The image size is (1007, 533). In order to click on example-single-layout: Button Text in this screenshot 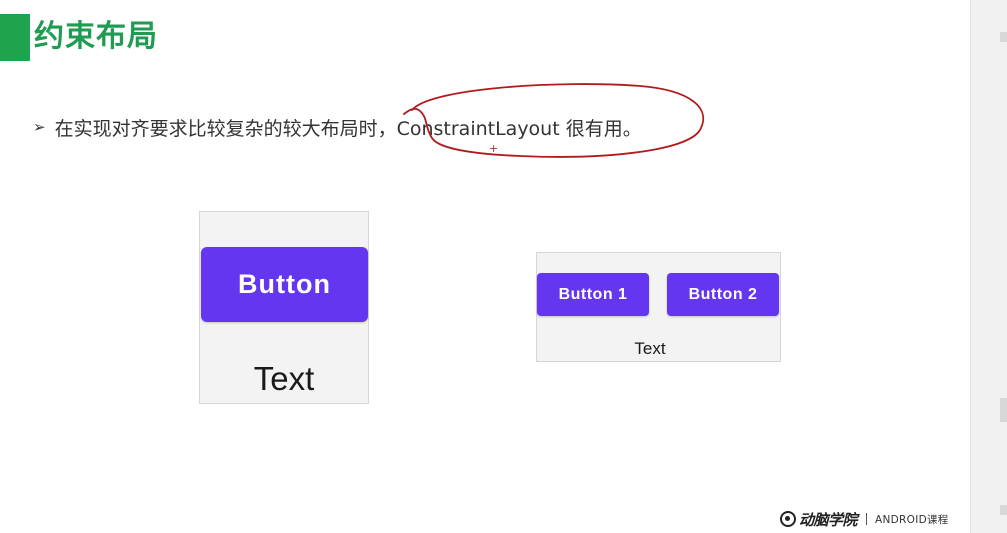, I will do `click(284, 307)`.